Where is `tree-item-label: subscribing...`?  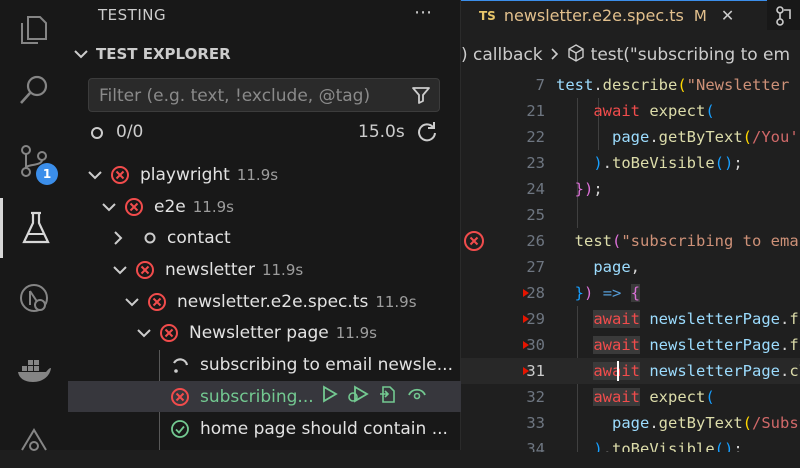 tree-item-label: subscribing... is located at coordinates (257, 396).